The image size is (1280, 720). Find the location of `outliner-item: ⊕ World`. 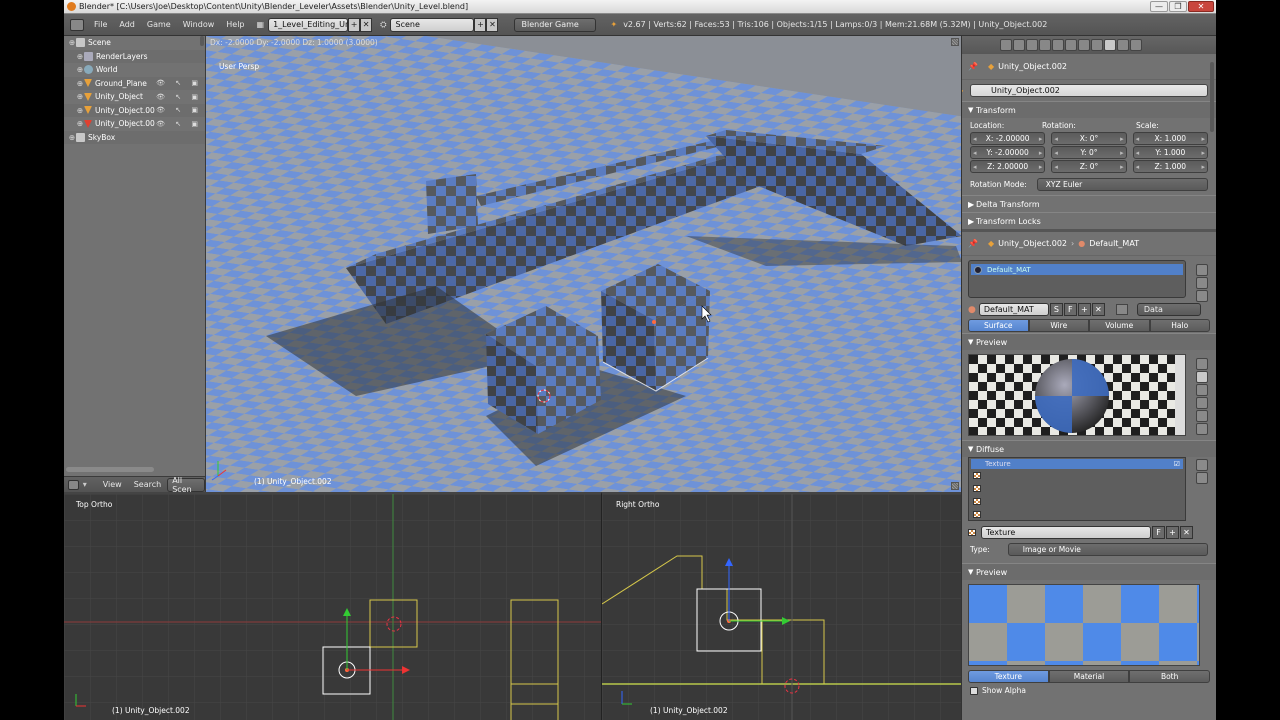

outliner-item: ⊕ World is located at coordinates (134, 70).